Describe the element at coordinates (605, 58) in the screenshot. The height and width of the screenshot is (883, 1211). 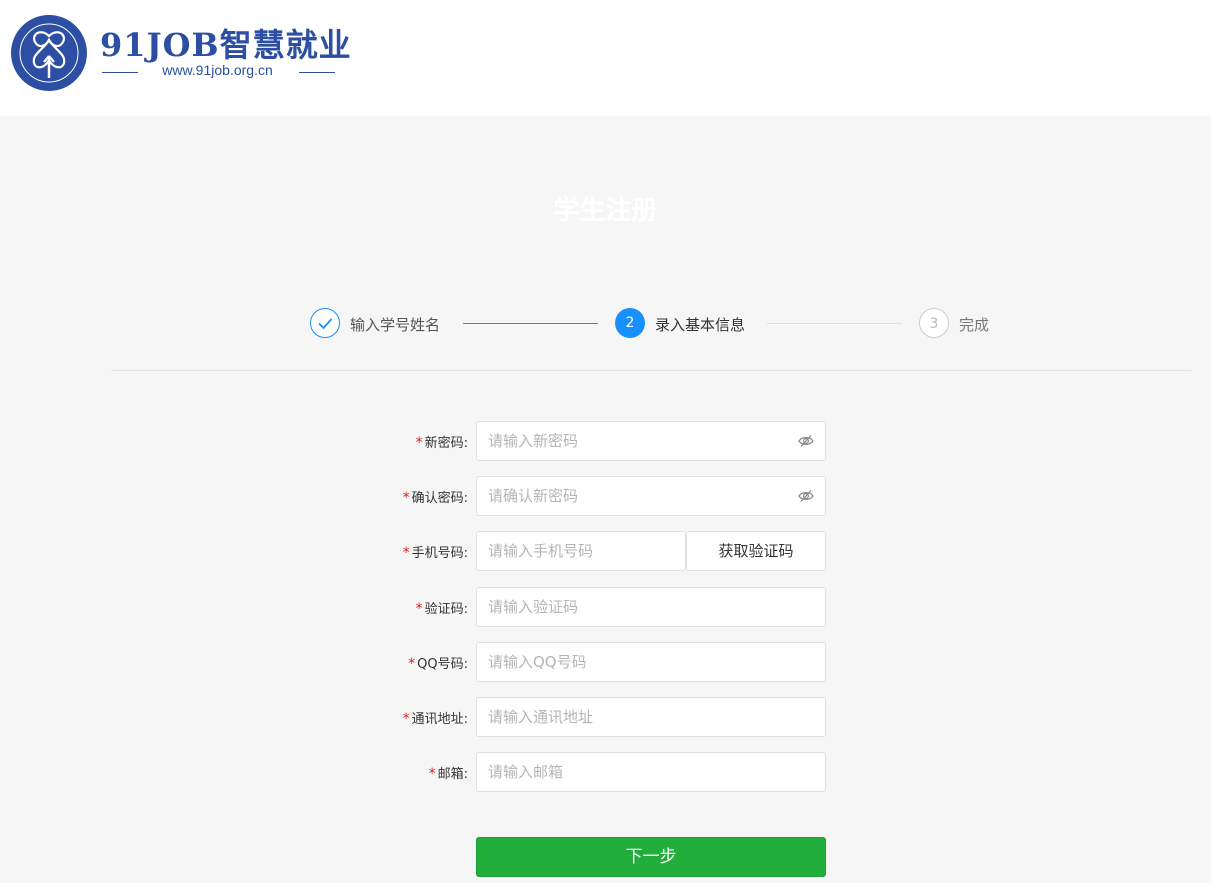
I see `header: 91JOB智慧就业 www.91job.org.cn` at that location.